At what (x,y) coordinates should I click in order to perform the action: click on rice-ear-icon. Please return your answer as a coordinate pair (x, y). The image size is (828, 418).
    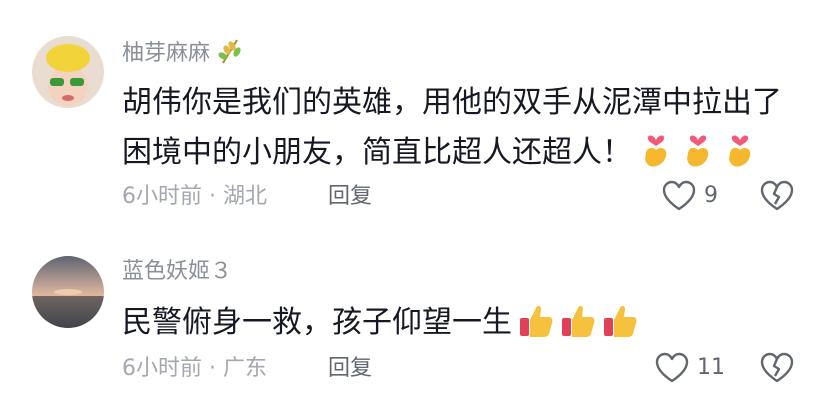
    Looking at the image, I should click on (229, 51).